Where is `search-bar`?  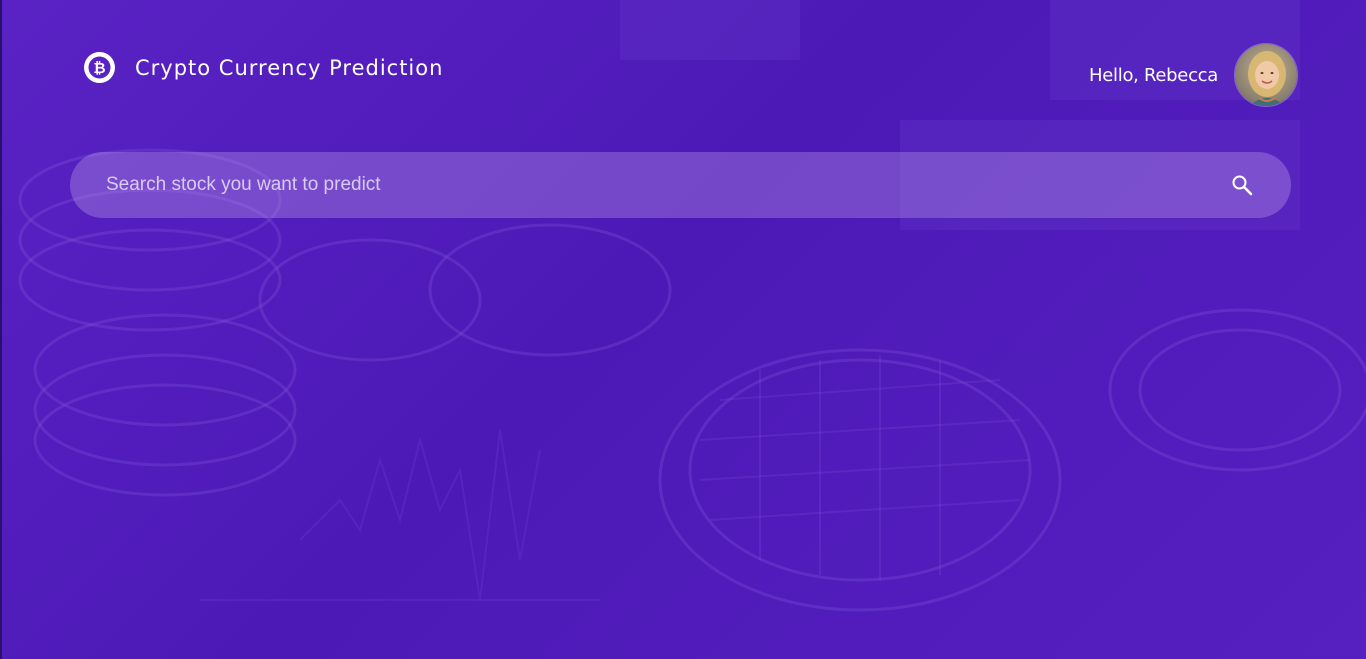
search-bar is located at coordinates (680, 185).